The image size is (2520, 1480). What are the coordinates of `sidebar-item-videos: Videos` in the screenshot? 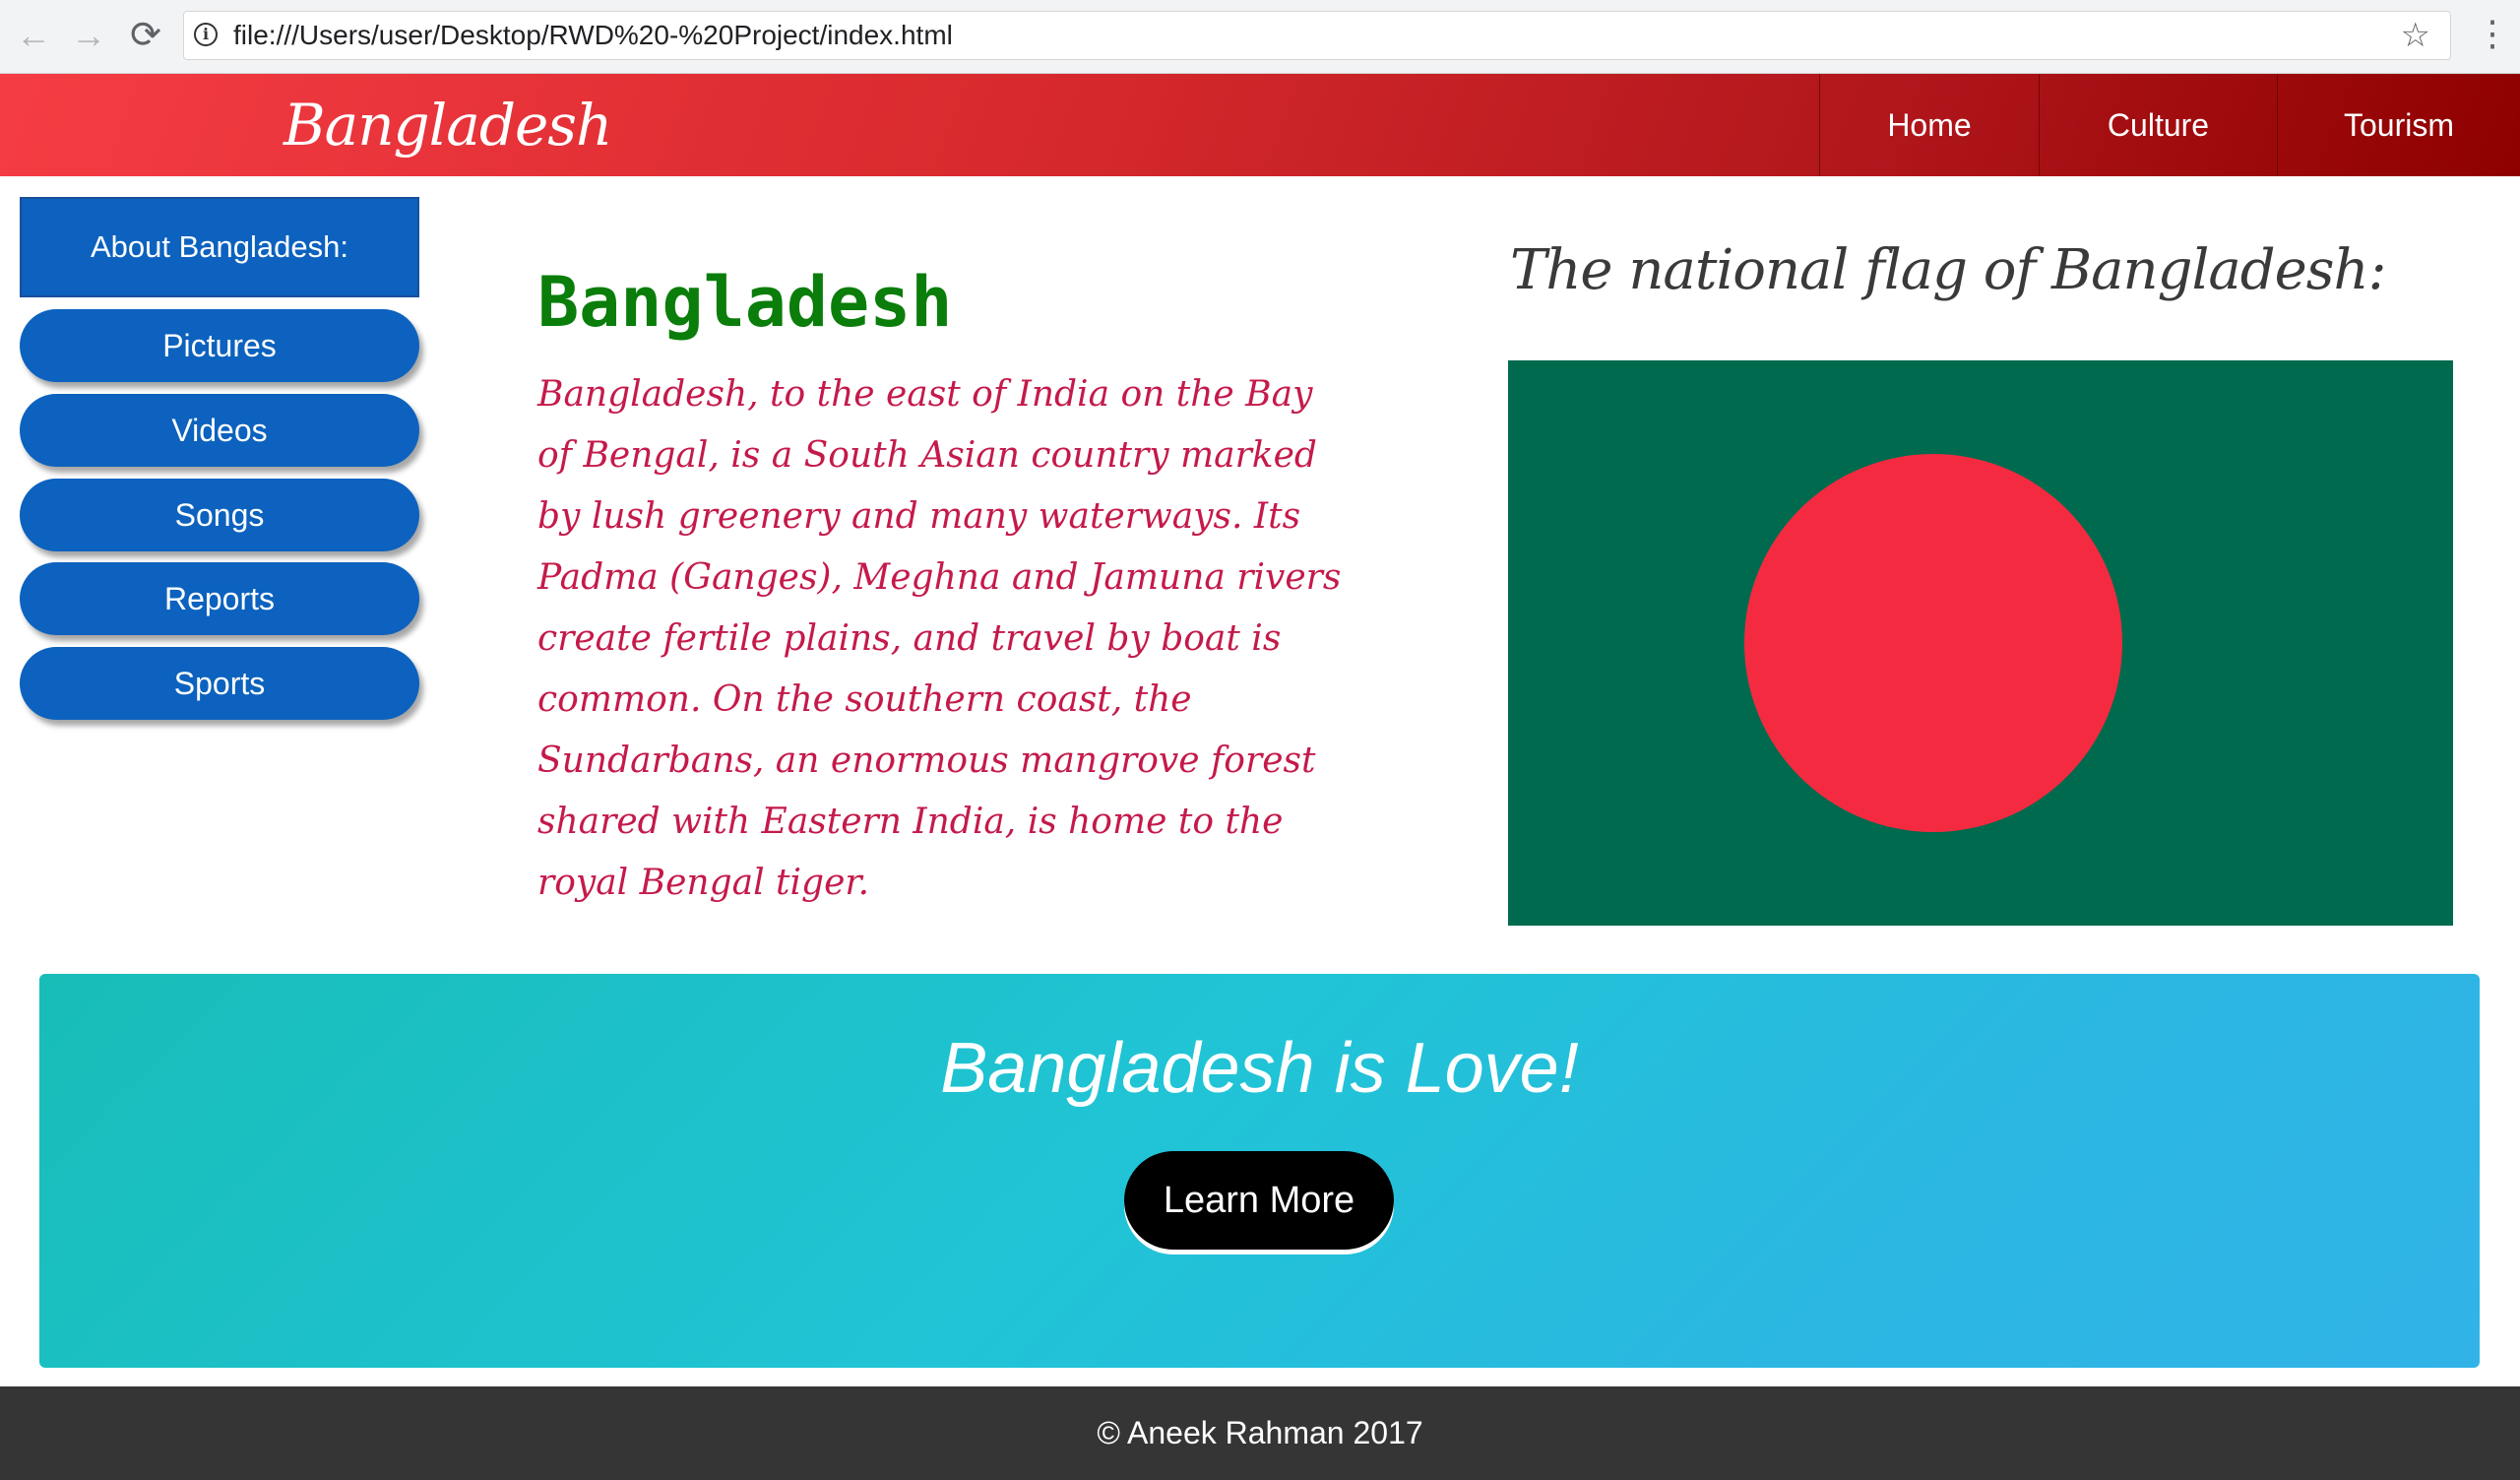 It's located at (219, 430).